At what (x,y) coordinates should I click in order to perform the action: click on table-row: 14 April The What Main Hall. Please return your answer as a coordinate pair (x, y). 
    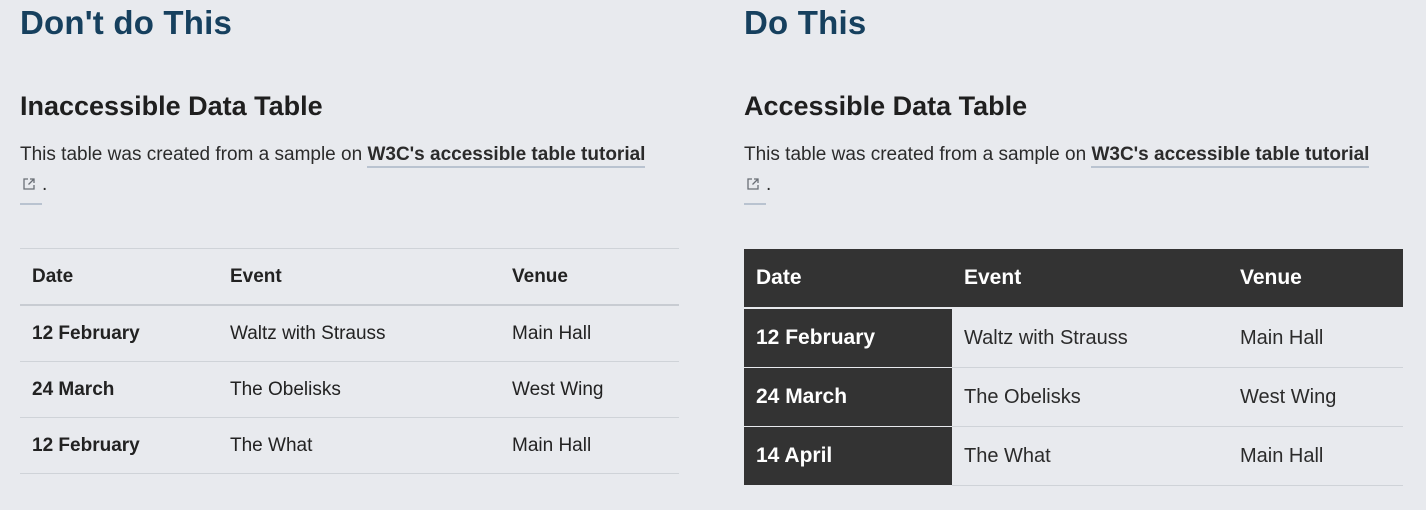
    Looking at the image, I should click on (1073, 456).